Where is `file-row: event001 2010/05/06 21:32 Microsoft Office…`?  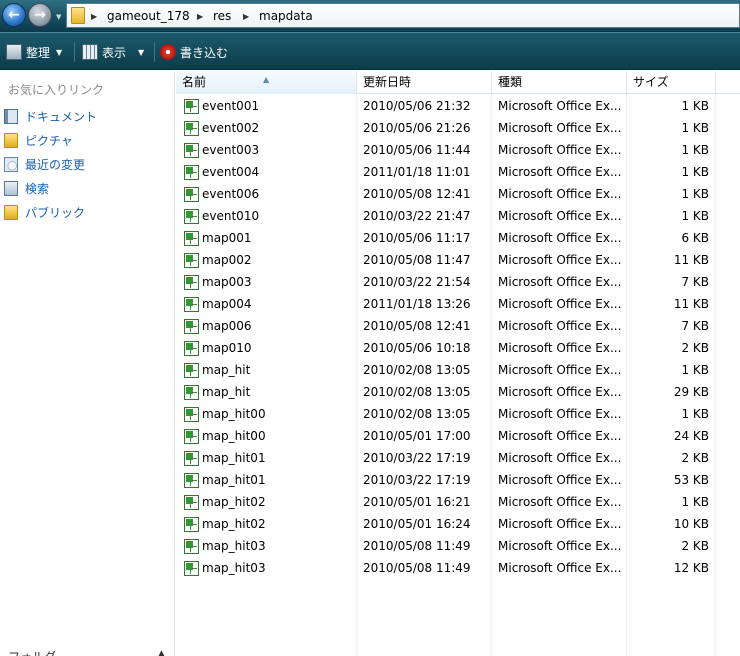
file-row: event001 2010/05/06 21:32 Microsoft Office… is located at coordinates (458, 106).